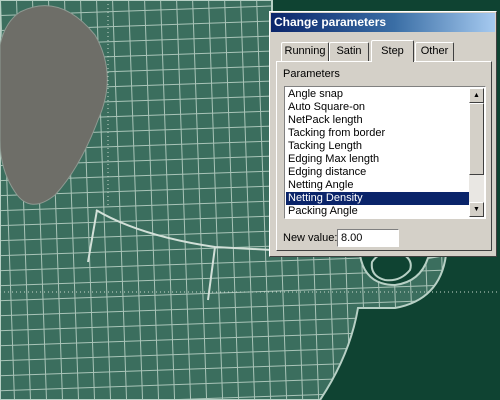 This screenshot has width=500, height=400. Describe the element at coordinates (349, 51) in the screenshot. I see `tab-satin: Satin` at that location.